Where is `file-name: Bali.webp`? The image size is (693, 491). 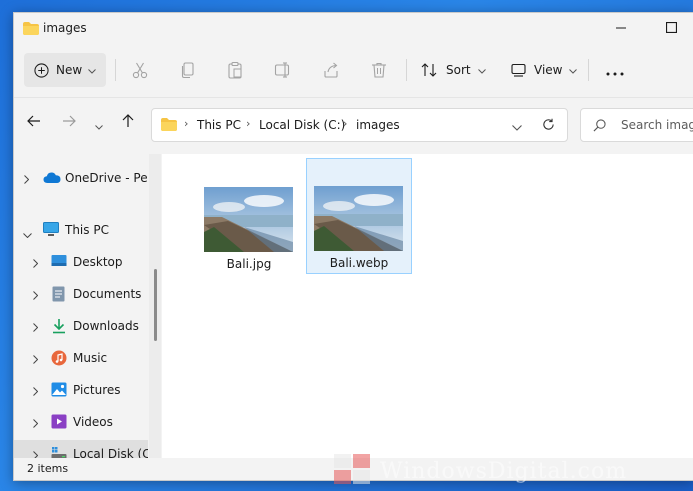
file-name: Bali.webp is located at coordinates (359, 263).